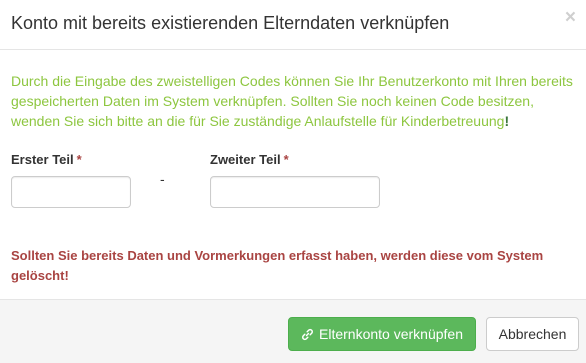 Image resolution: width=586 pixels, height=363 pixels. What do you see at coordinates (532, 334) in the screenshot?
I see `cancel-button: Abbrechen` at bounding box center [532, 334].